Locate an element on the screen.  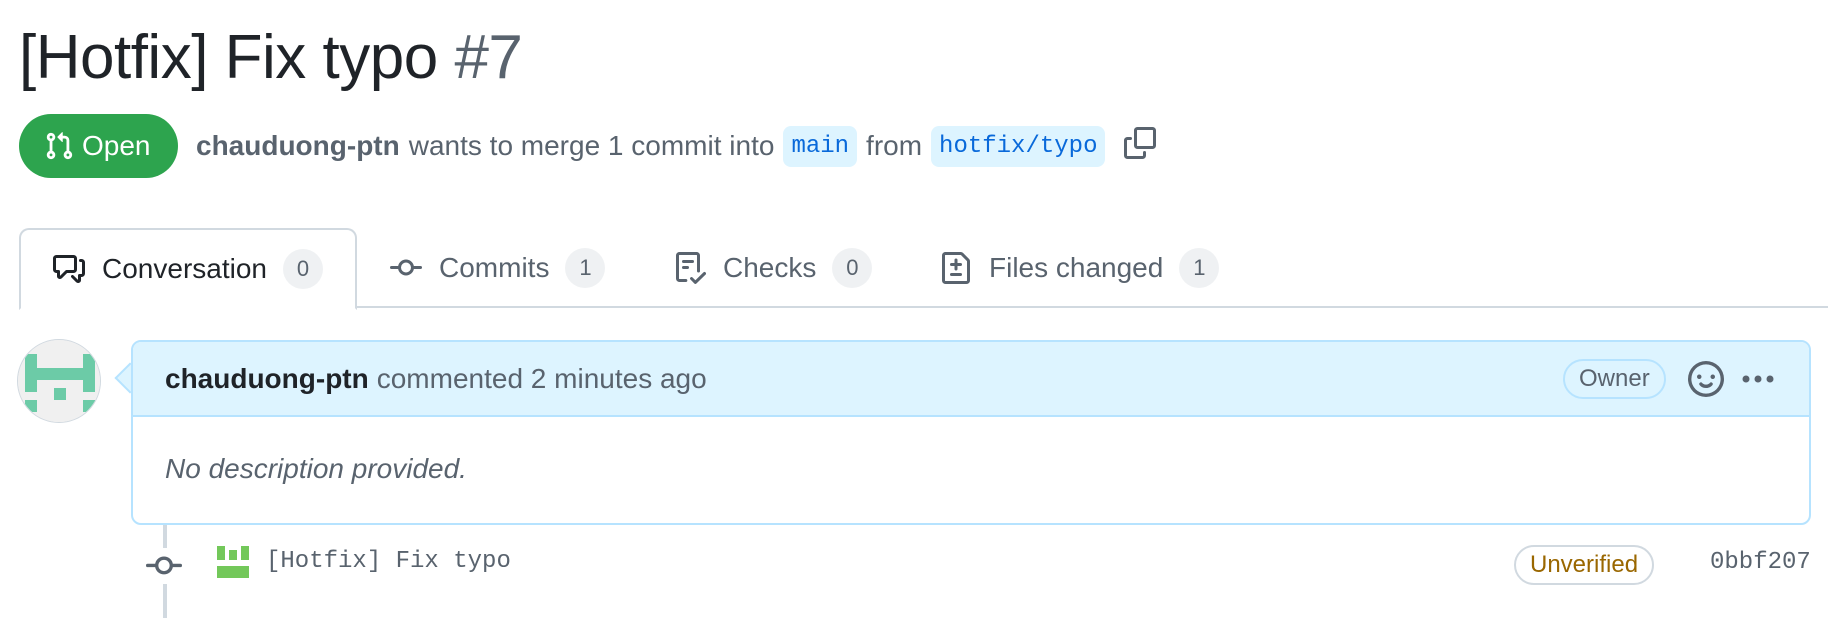
pr-state-label: Open is located at coordinates (116, 145).